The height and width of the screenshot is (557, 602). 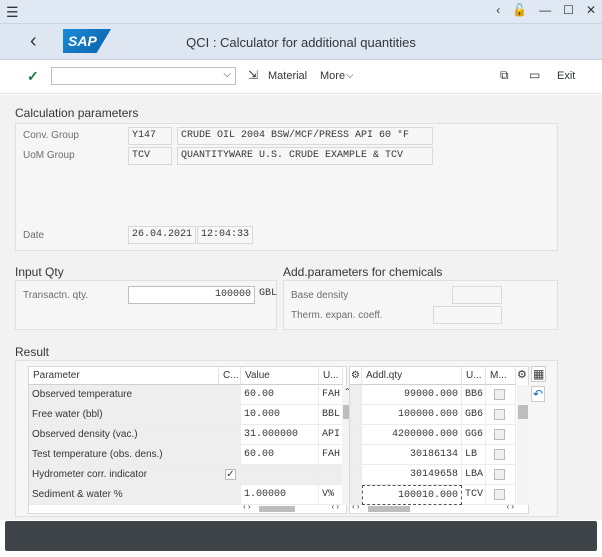 What do you see at coordinates (268, 293) in the screenshot?
I see `qty-unit: GBL` at bounding box center [268, 293].